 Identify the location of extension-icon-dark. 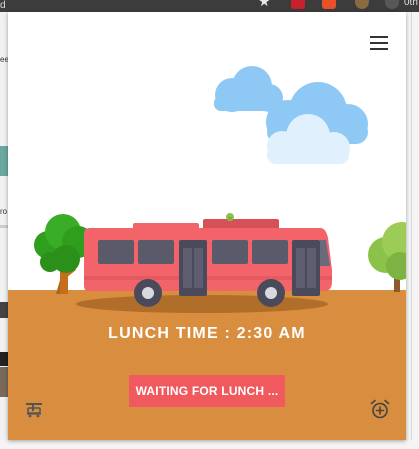
(392, 4).